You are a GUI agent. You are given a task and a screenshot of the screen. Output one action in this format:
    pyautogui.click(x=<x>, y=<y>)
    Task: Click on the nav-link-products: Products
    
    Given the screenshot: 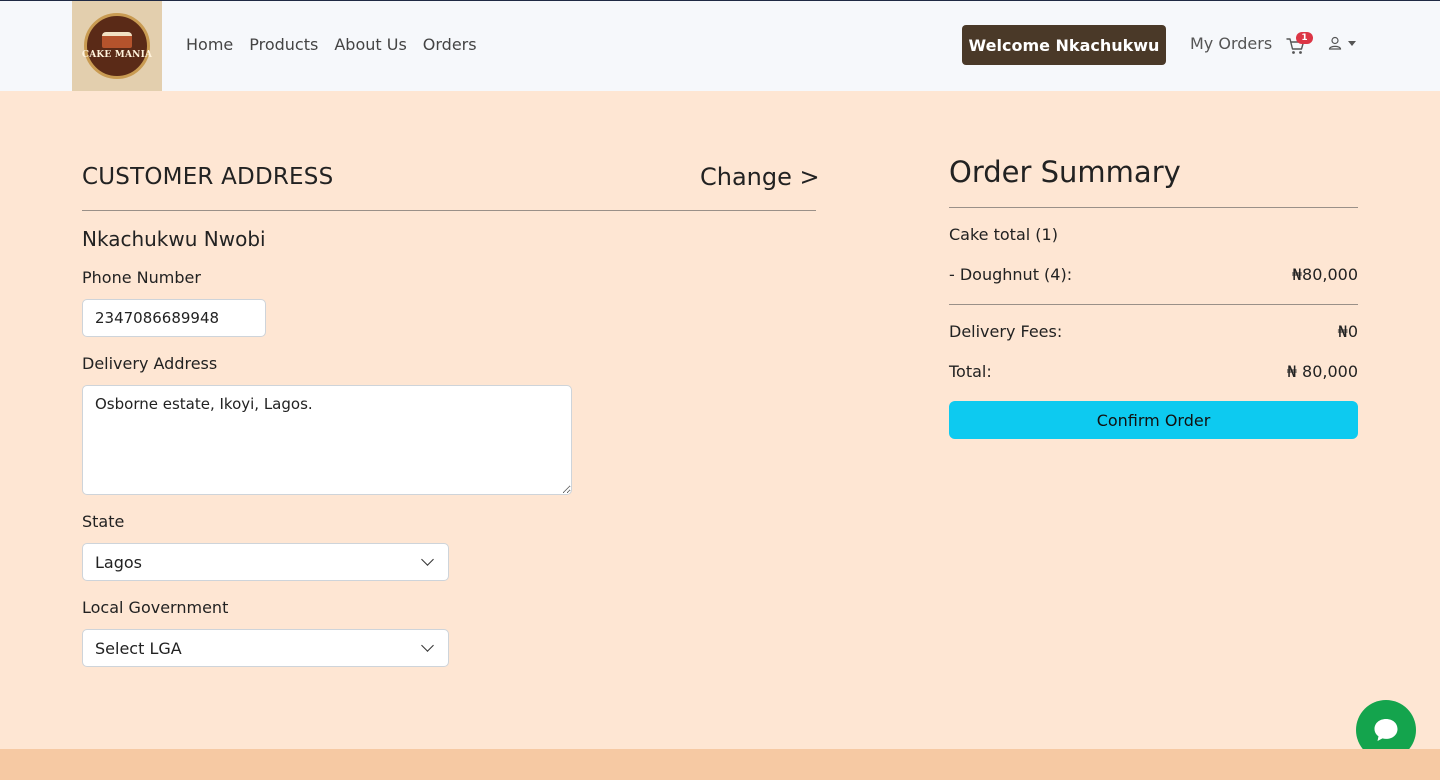 What is the action you would take?
    pyautogui.click(x=283, y=44)
    